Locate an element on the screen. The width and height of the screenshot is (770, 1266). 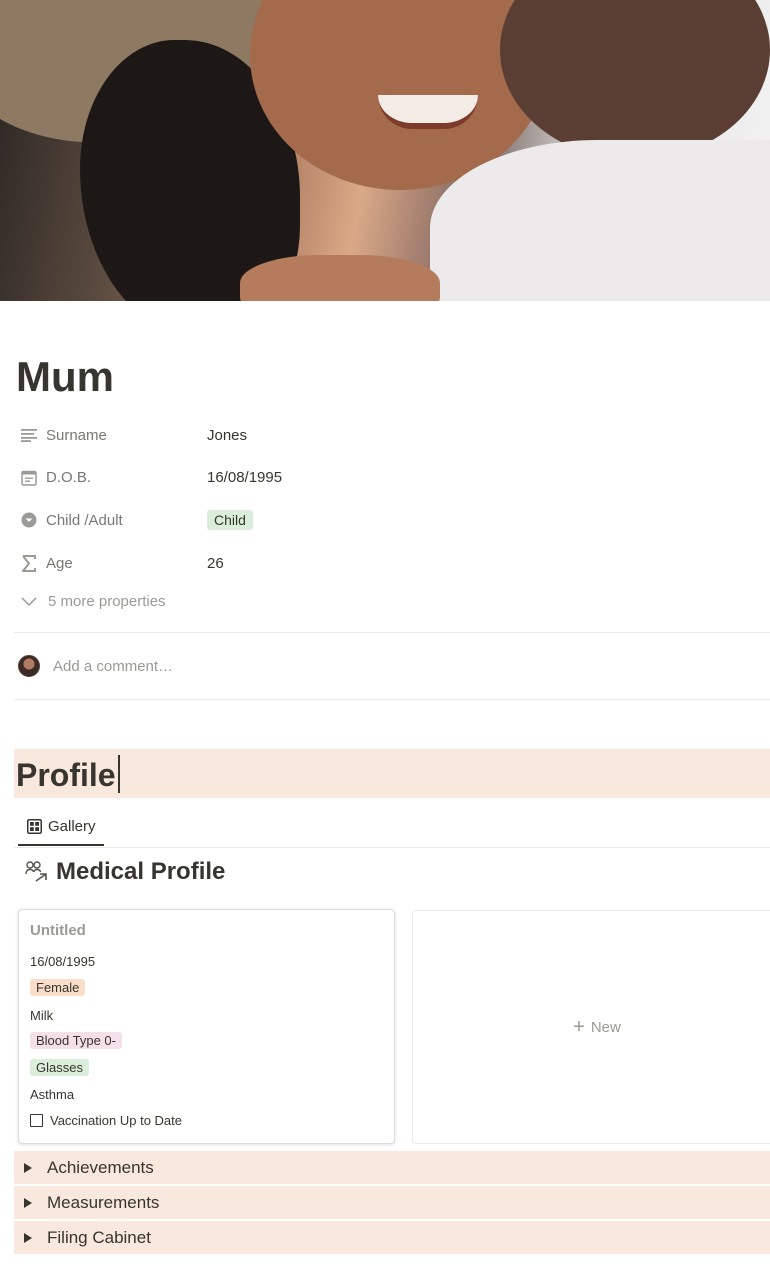
formula-sigma-icon is located at coordinates (29, 563).